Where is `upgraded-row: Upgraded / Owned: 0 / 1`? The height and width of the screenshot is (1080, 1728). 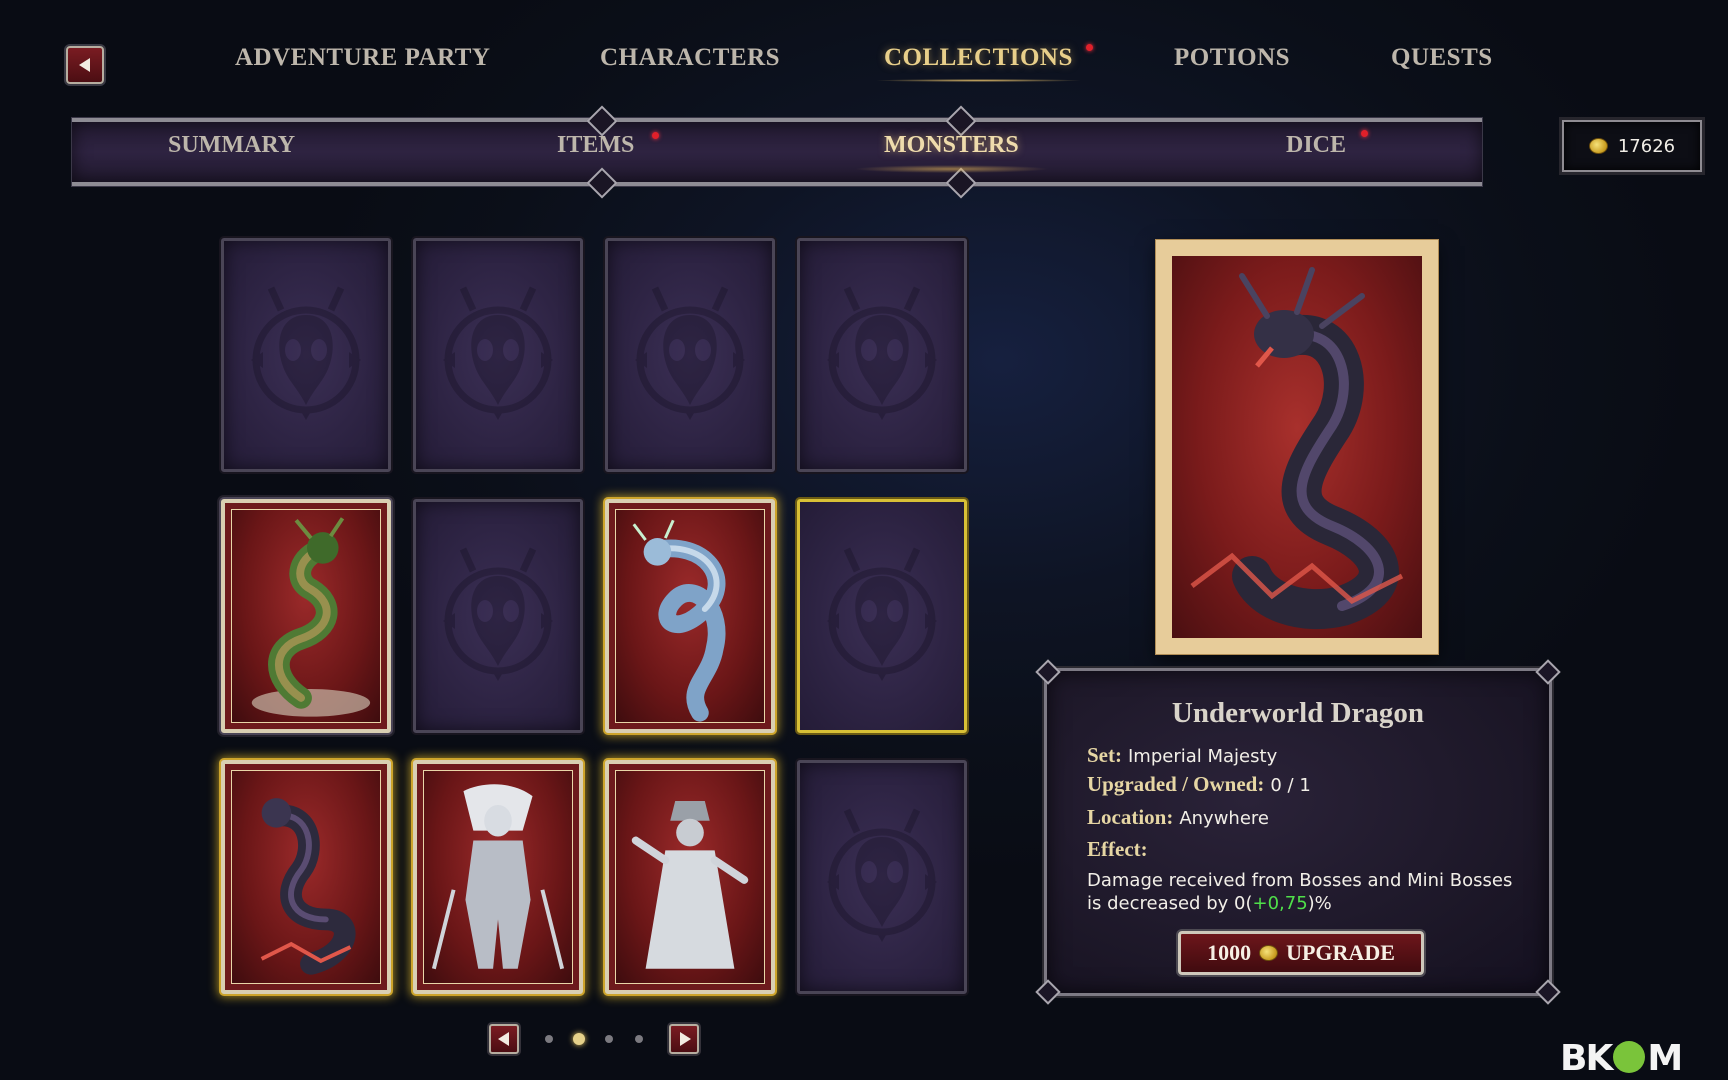
upgraded-row: Upgraded / Owned: 0 / 1 is located at coordinates (1199, 784).